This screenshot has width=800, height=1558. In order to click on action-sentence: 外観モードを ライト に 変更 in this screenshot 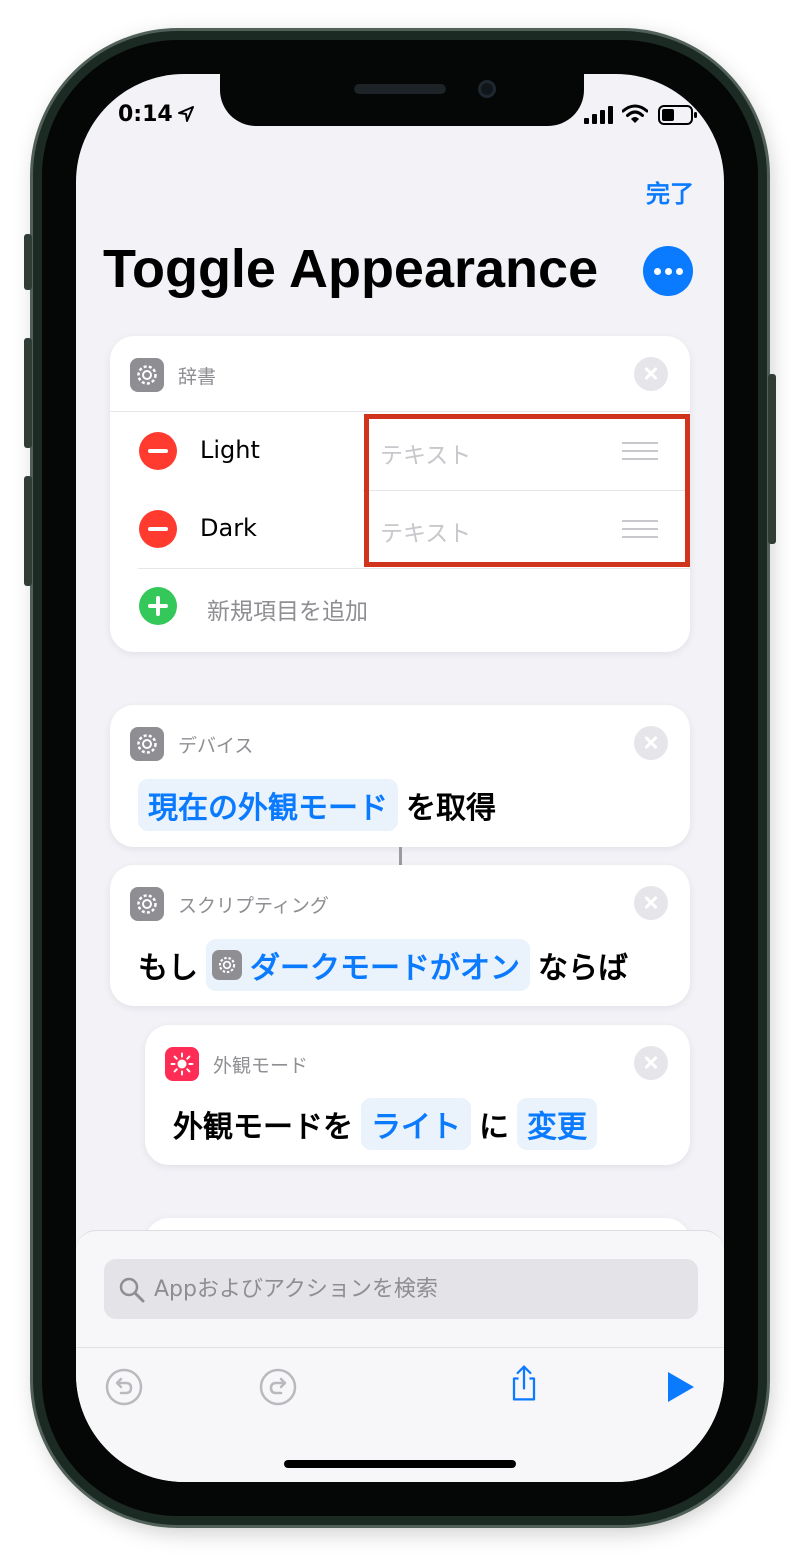, I will do `click(385, 1124)`.